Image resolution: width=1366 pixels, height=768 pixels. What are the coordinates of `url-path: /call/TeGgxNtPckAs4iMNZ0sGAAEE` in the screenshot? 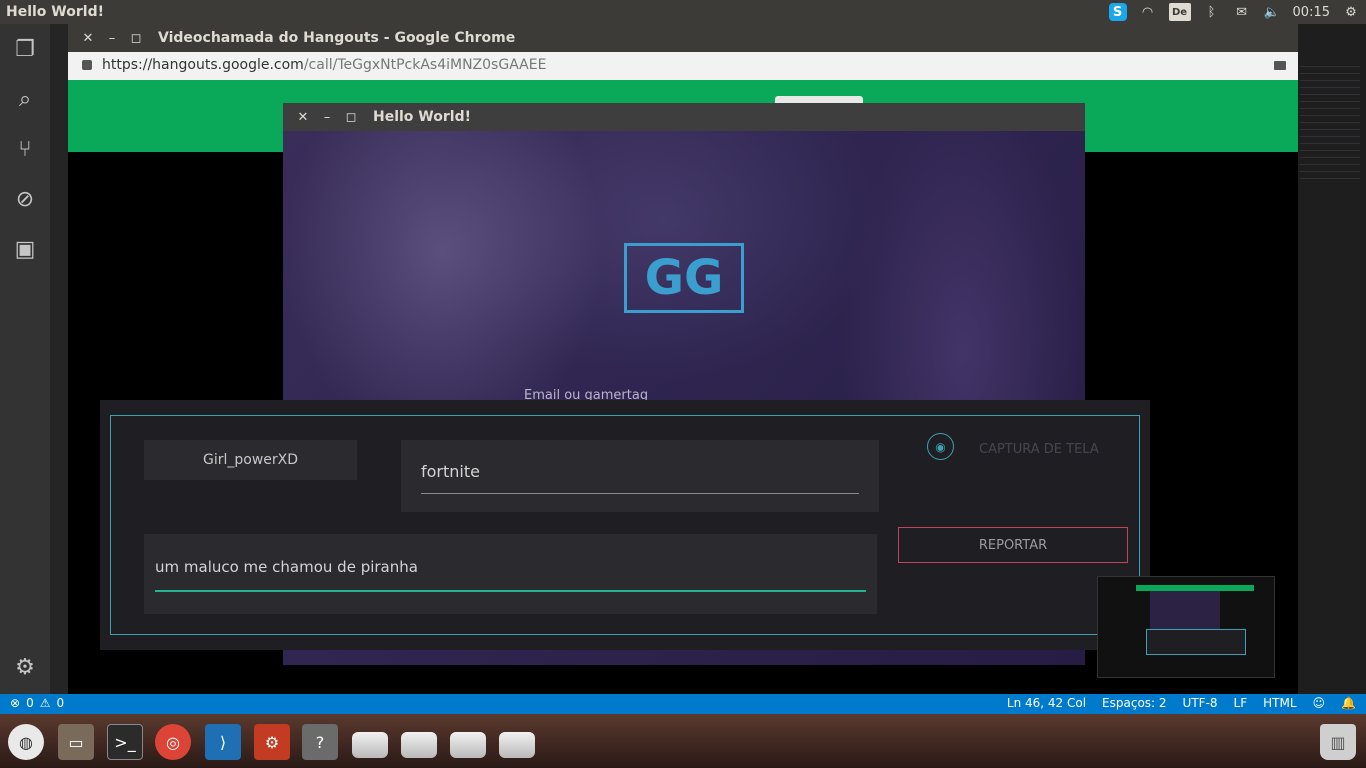 It's located at (425, 65).